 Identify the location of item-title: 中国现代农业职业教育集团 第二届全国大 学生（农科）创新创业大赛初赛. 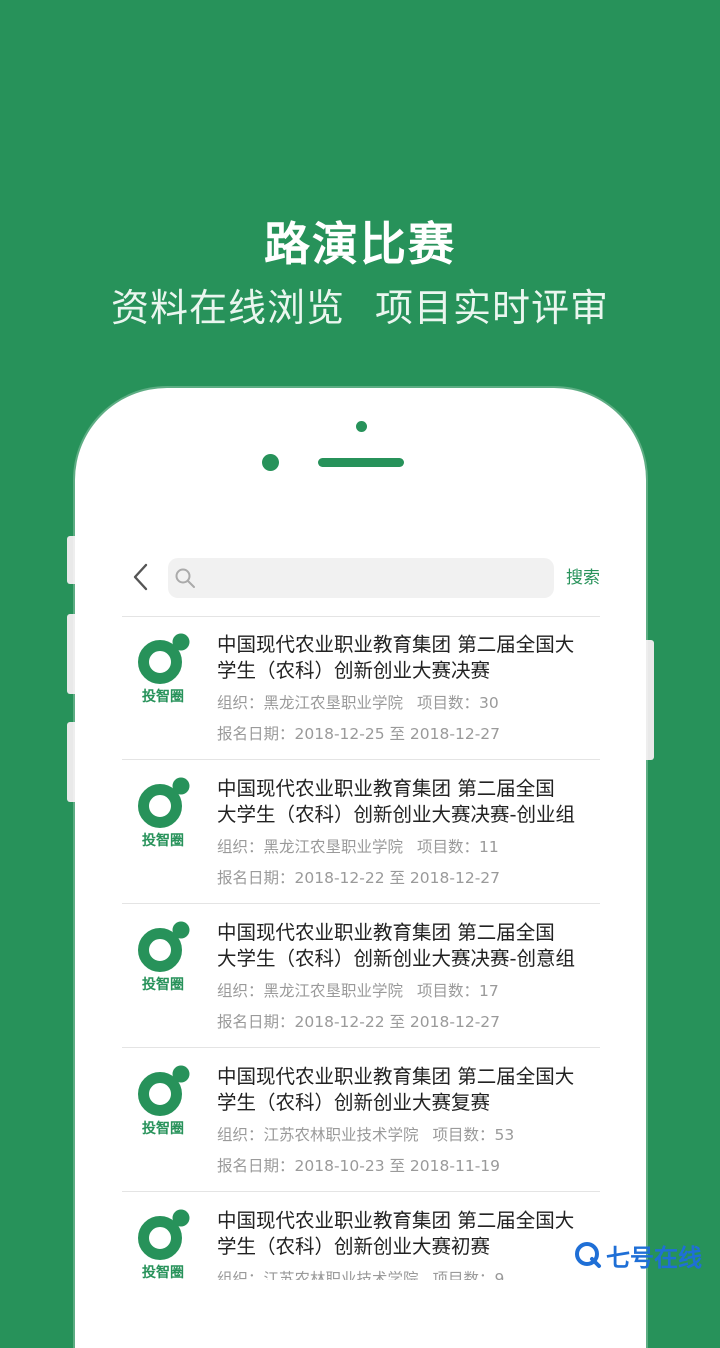
(396, 1233).